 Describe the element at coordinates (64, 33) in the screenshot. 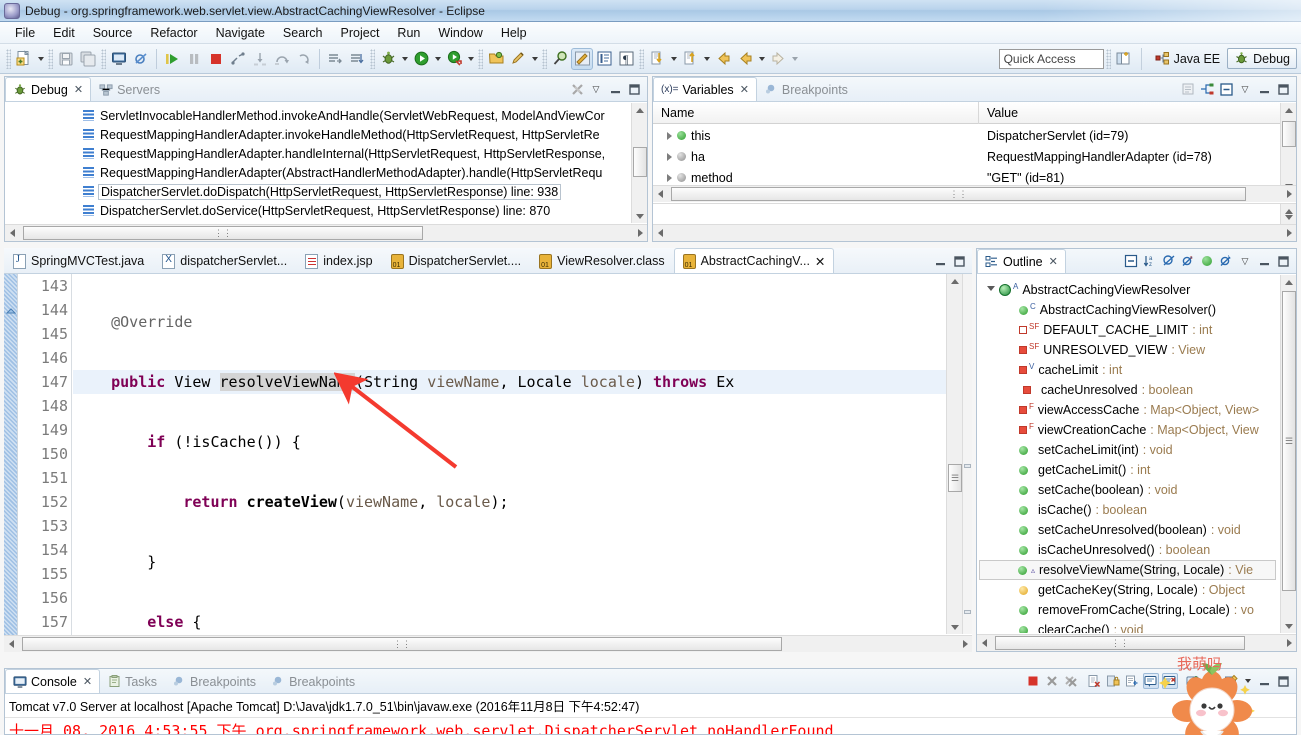

I see `menu-edit: Edit` at that location.